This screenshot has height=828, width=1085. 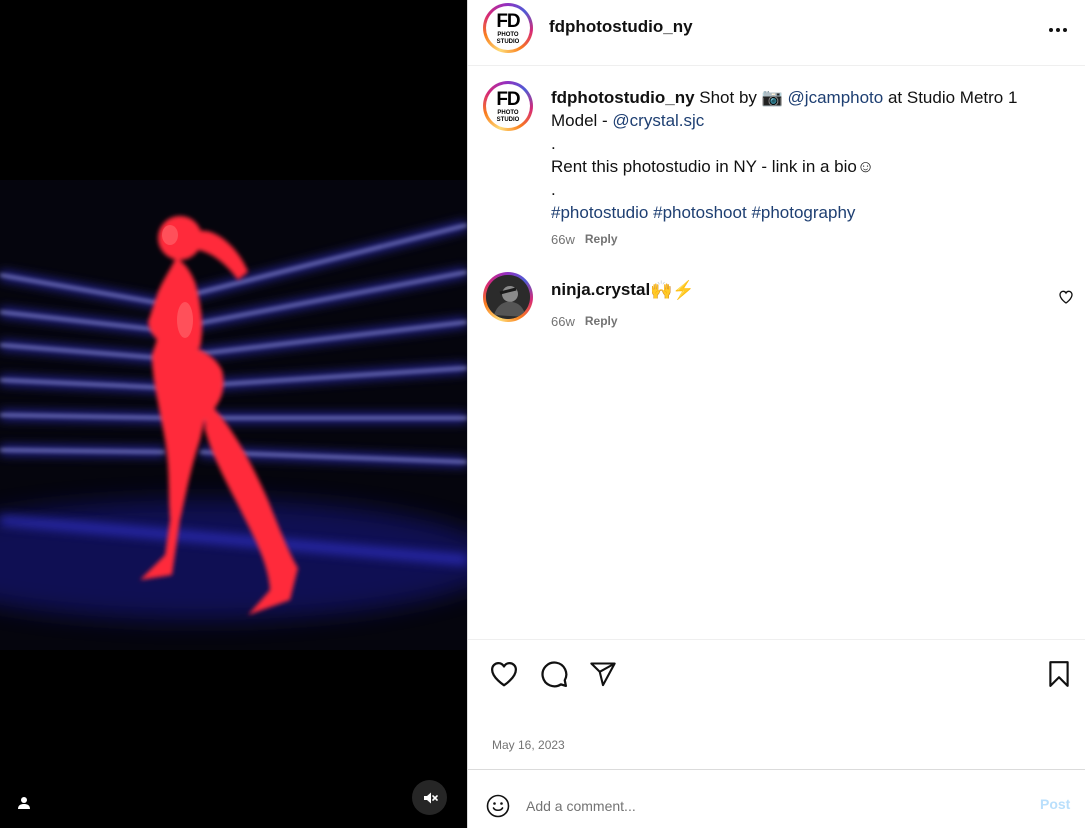 What do you see at coordinates (599, 212) in the screenshot?
I see `hashtag: #photostudio` at bounding box center [599, 212].